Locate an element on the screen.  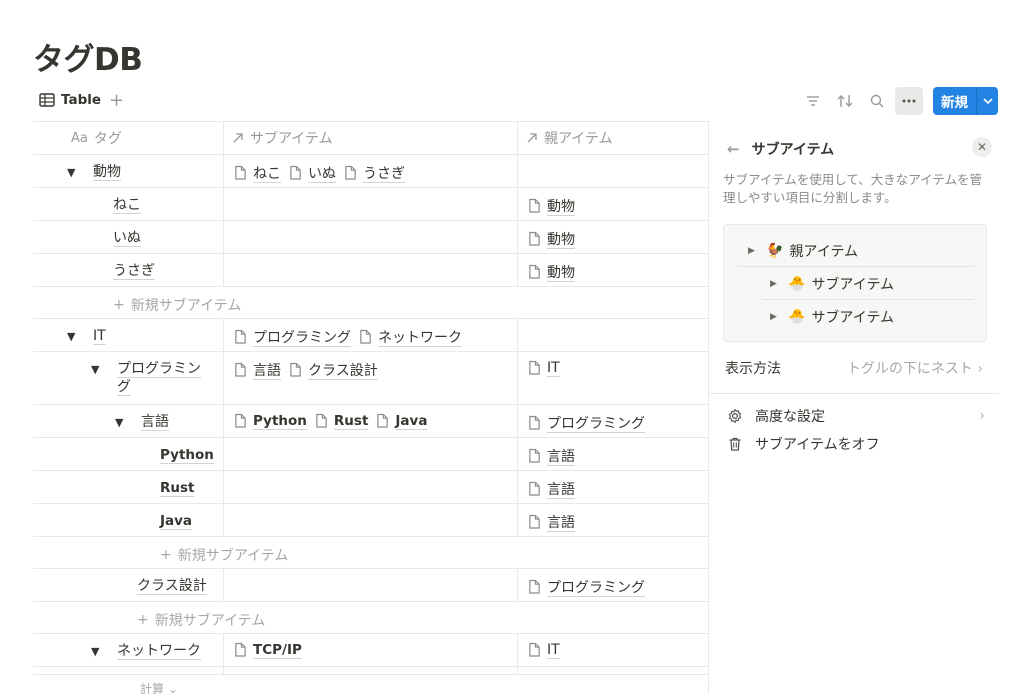
column-header-tag: Aa タグ is located at coordinates (128, 138).